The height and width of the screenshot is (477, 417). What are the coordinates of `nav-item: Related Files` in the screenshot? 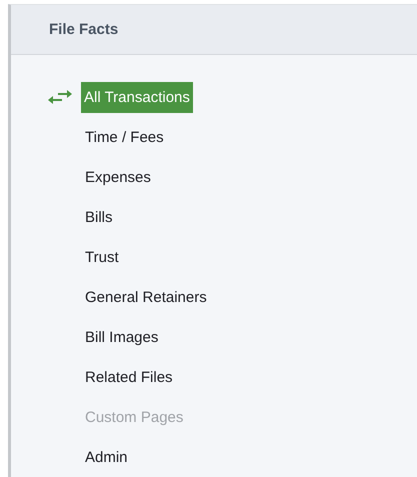 It's located at (128, 377).